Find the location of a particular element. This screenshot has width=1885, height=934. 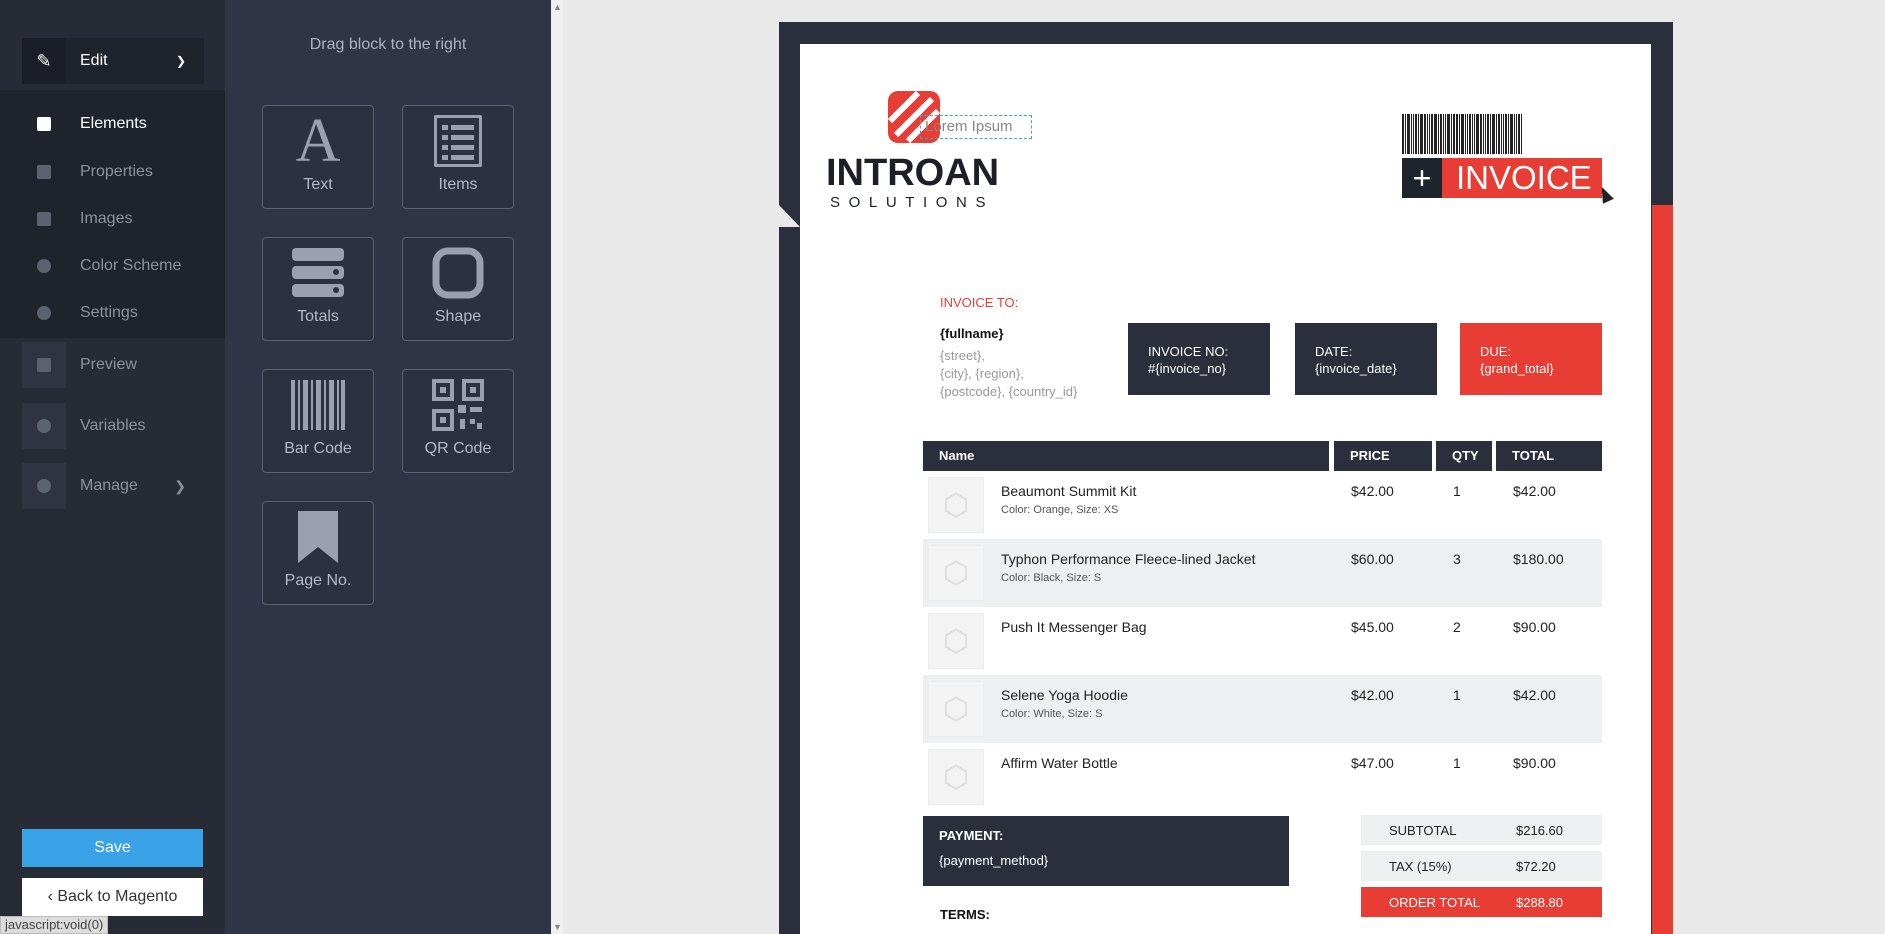

gear-icon is located at coordinates (44, 313).